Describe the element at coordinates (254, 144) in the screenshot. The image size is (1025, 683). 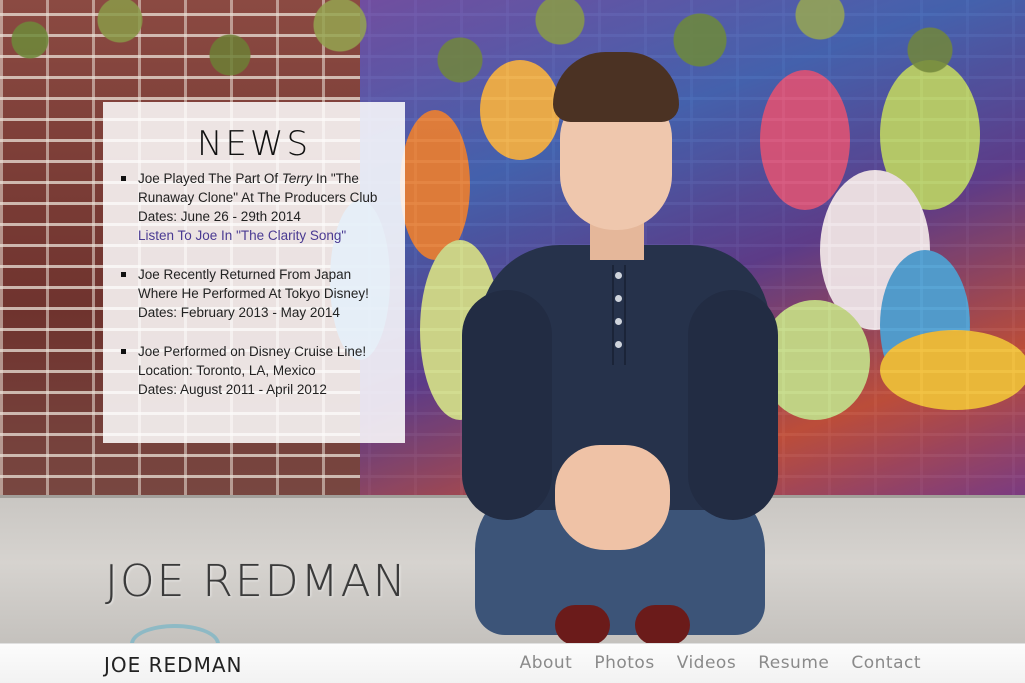
I see `news-heading: NEWS` at that location.